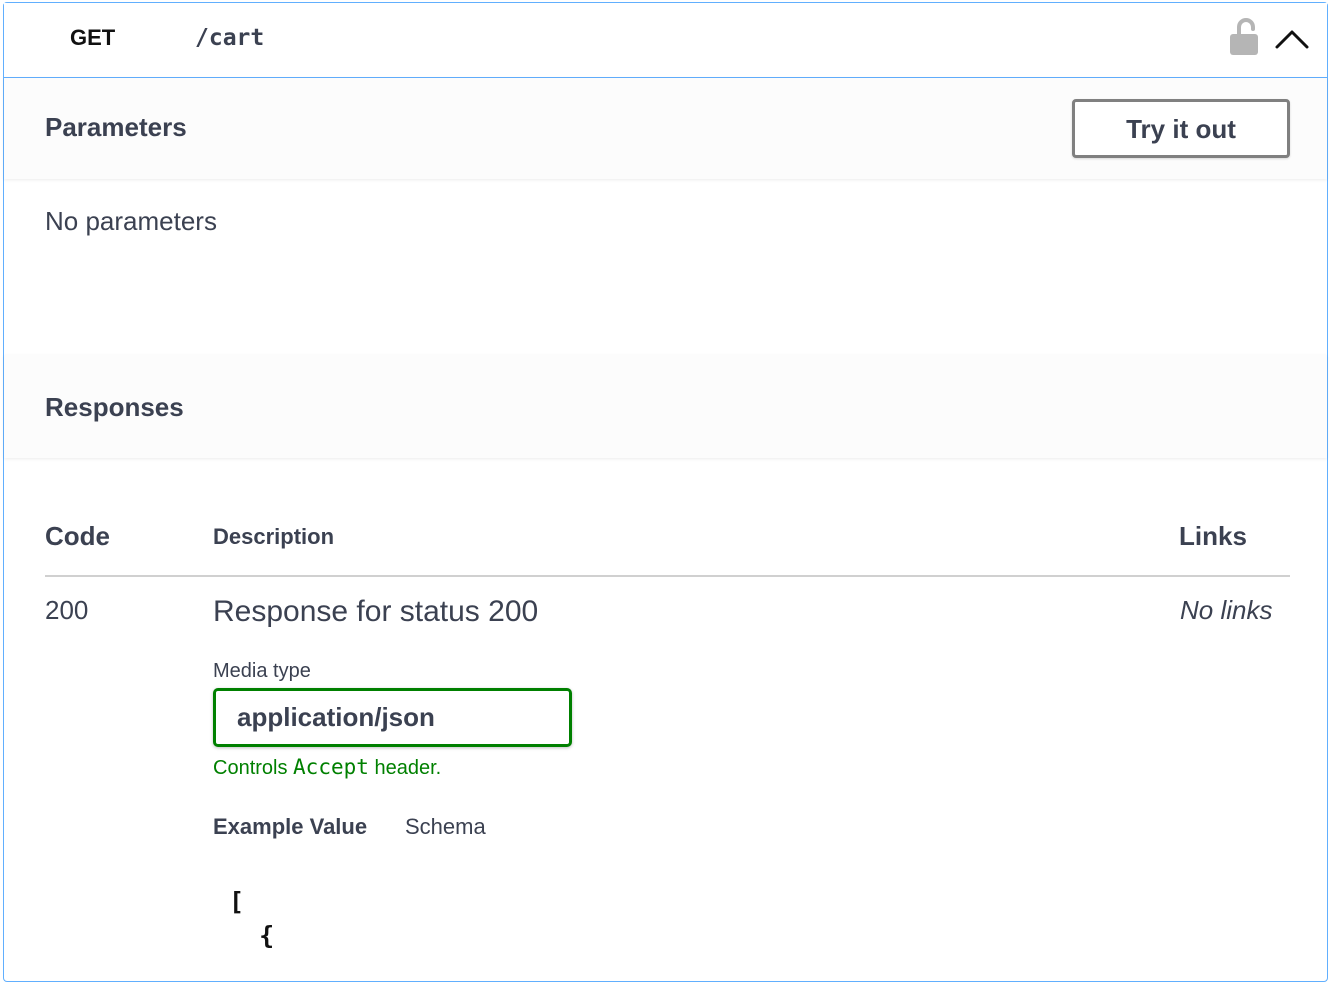  Describe the element at coordinates (1181, 128) in the screenshot. I see `try-it-out-button: Try it out` at that location.